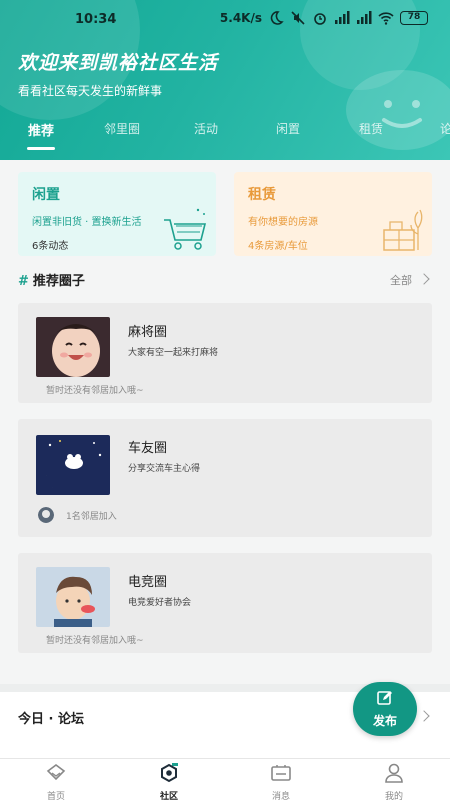 This screenshot has height=800, width=450. I want to click on tab-idle: 闲置, so click(288, 128).